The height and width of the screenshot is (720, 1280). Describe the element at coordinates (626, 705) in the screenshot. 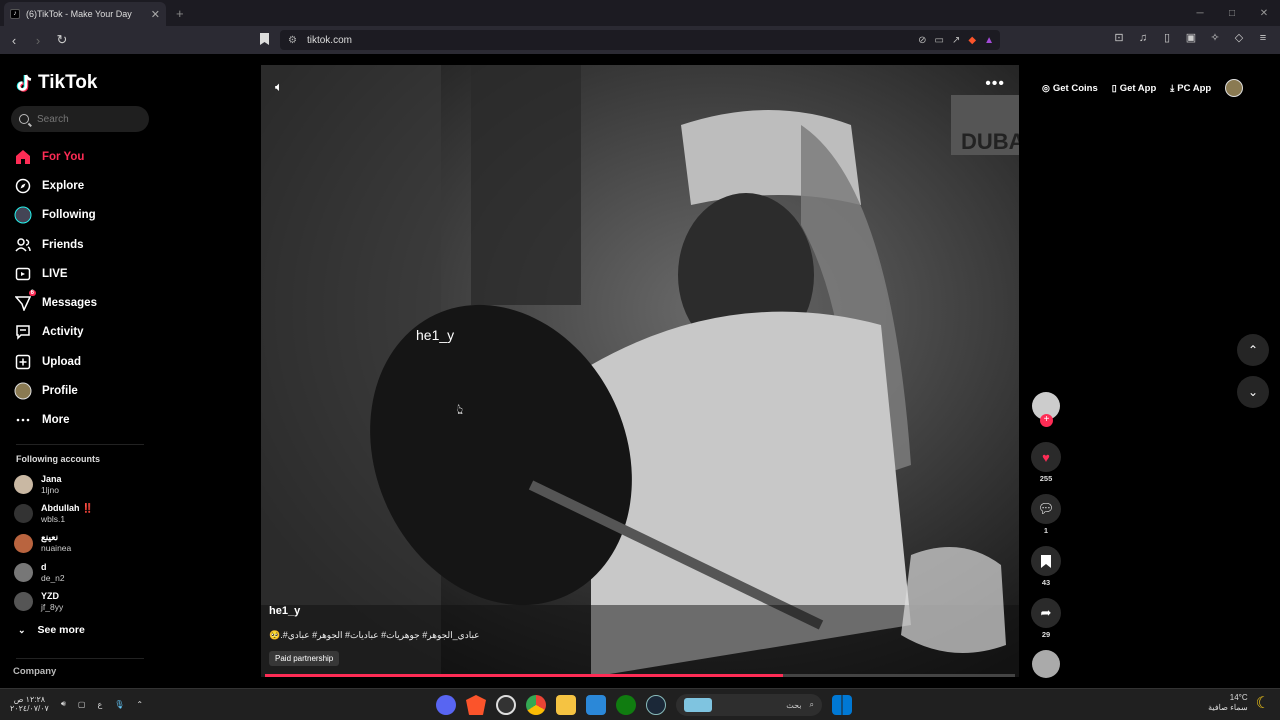

I see `xbox-icon` at that location.